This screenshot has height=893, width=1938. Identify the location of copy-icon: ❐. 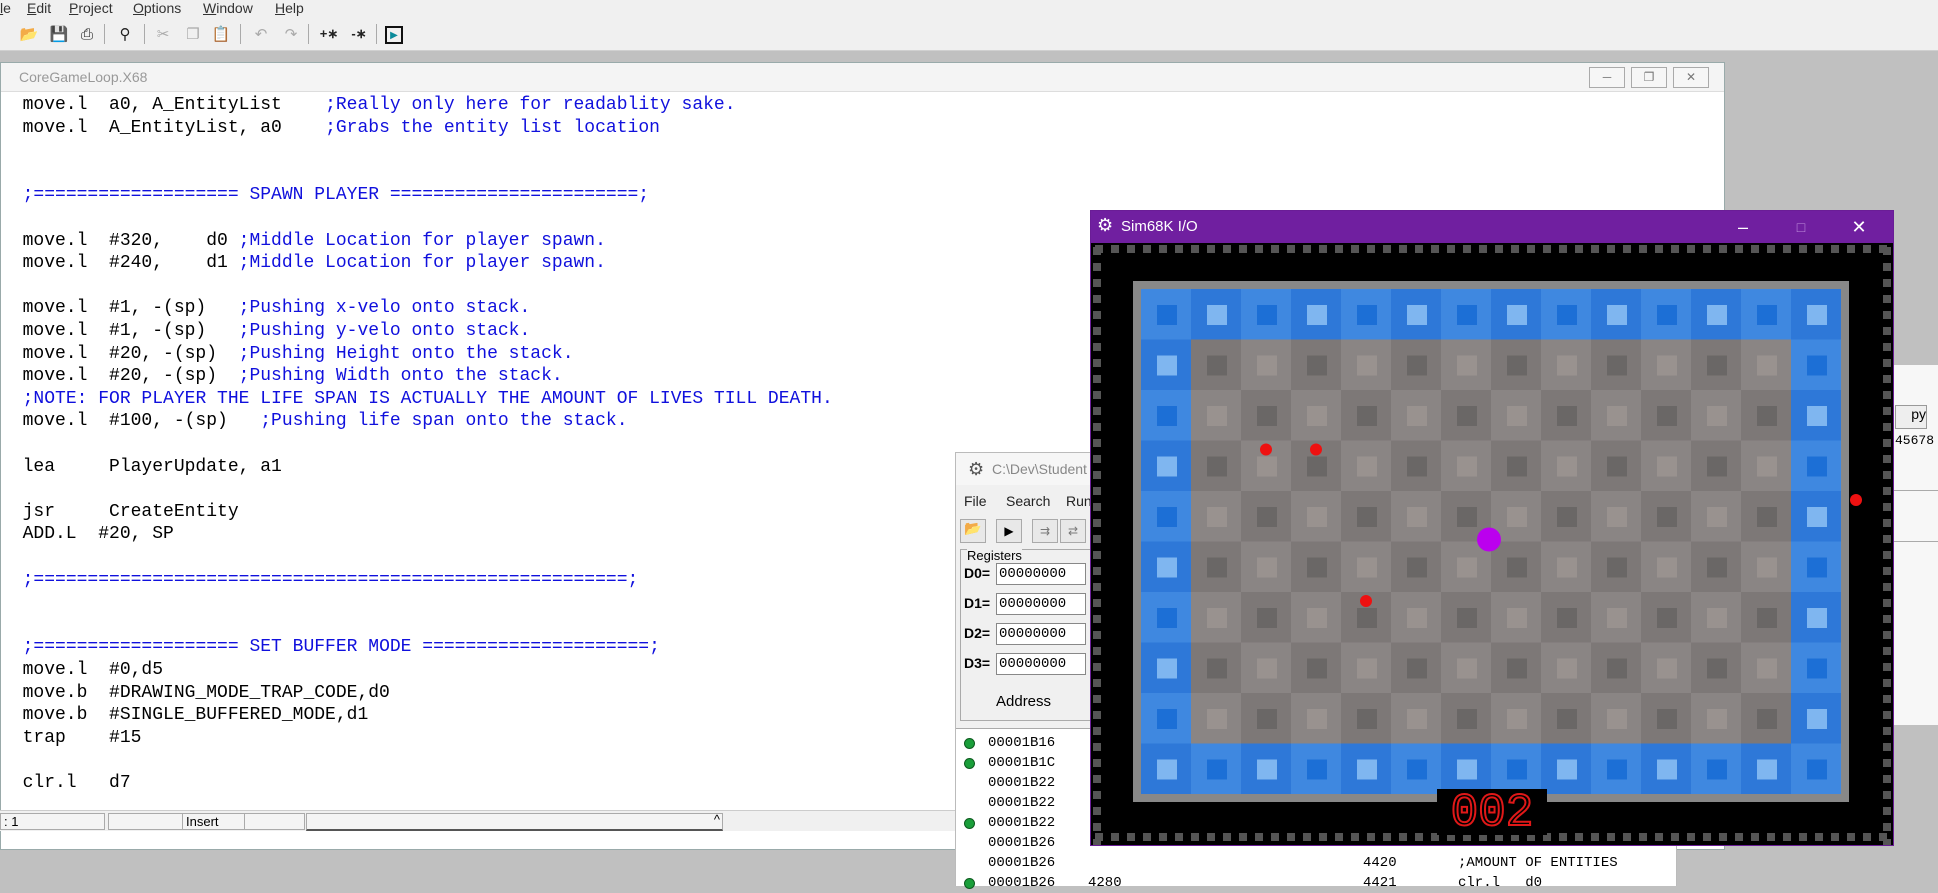
(193, 34).